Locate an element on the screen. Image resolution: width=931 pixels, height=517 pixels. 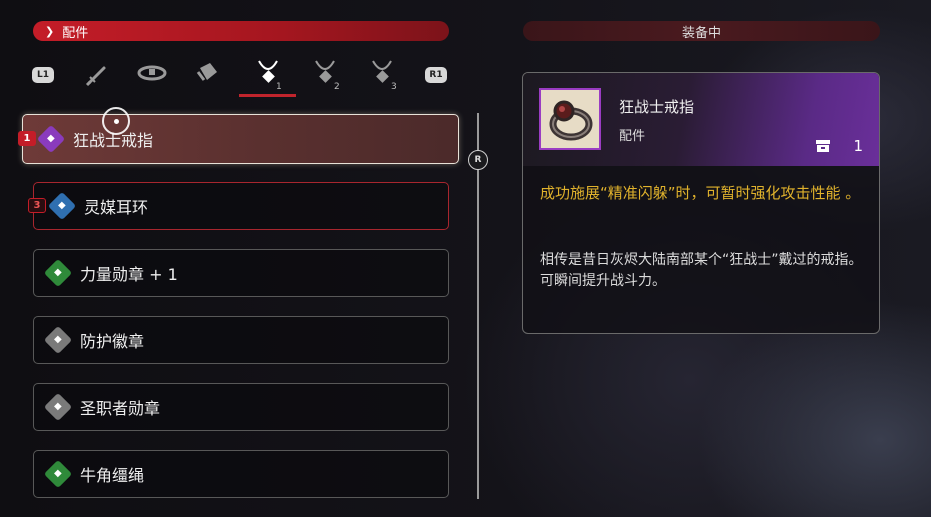
item-label: 防护徽章 is located at coordinates (112, 341).